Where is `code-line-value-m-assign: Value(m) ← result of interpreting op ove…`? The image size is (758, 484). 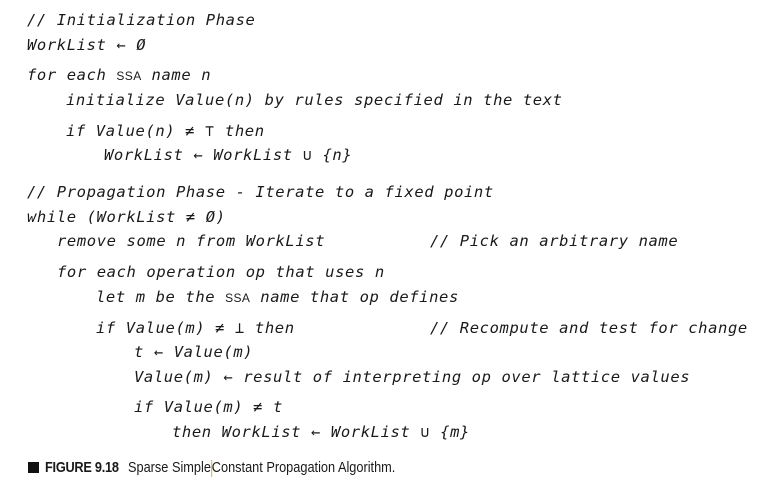 code-line-value-m-assign: Value(m) ← result of interpreting op ove… is located at coordinates (412, 377).